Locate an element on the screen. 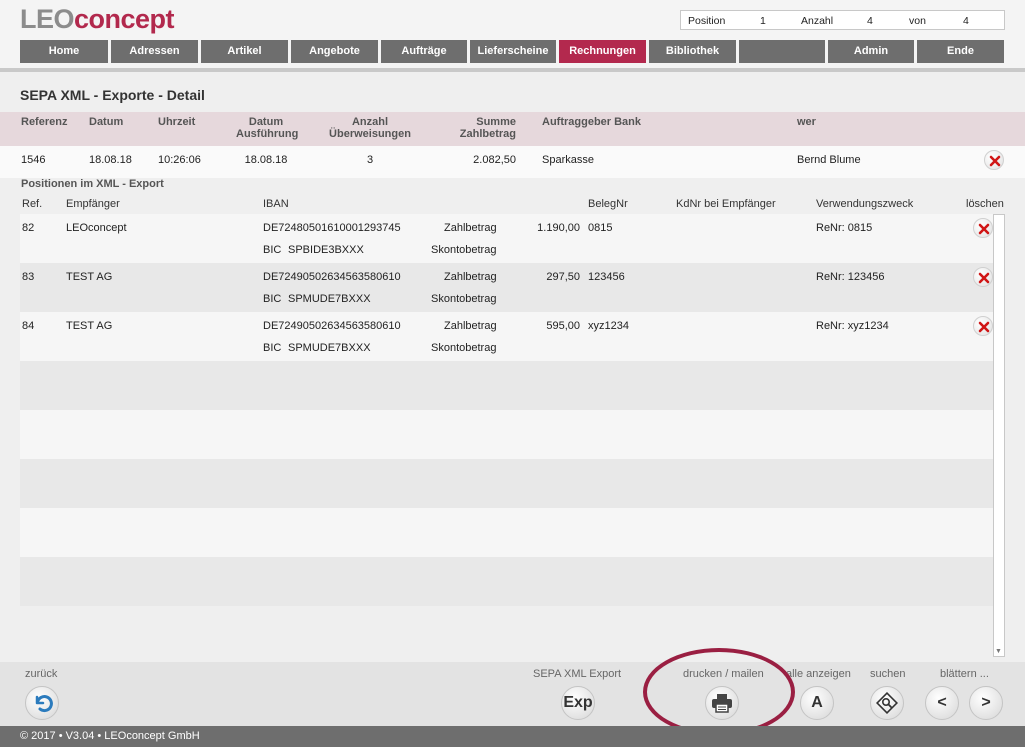 Image resolution: width=1025 pixels, height=747 pixels. von-value: 4 is located at coordinates (966, 21).